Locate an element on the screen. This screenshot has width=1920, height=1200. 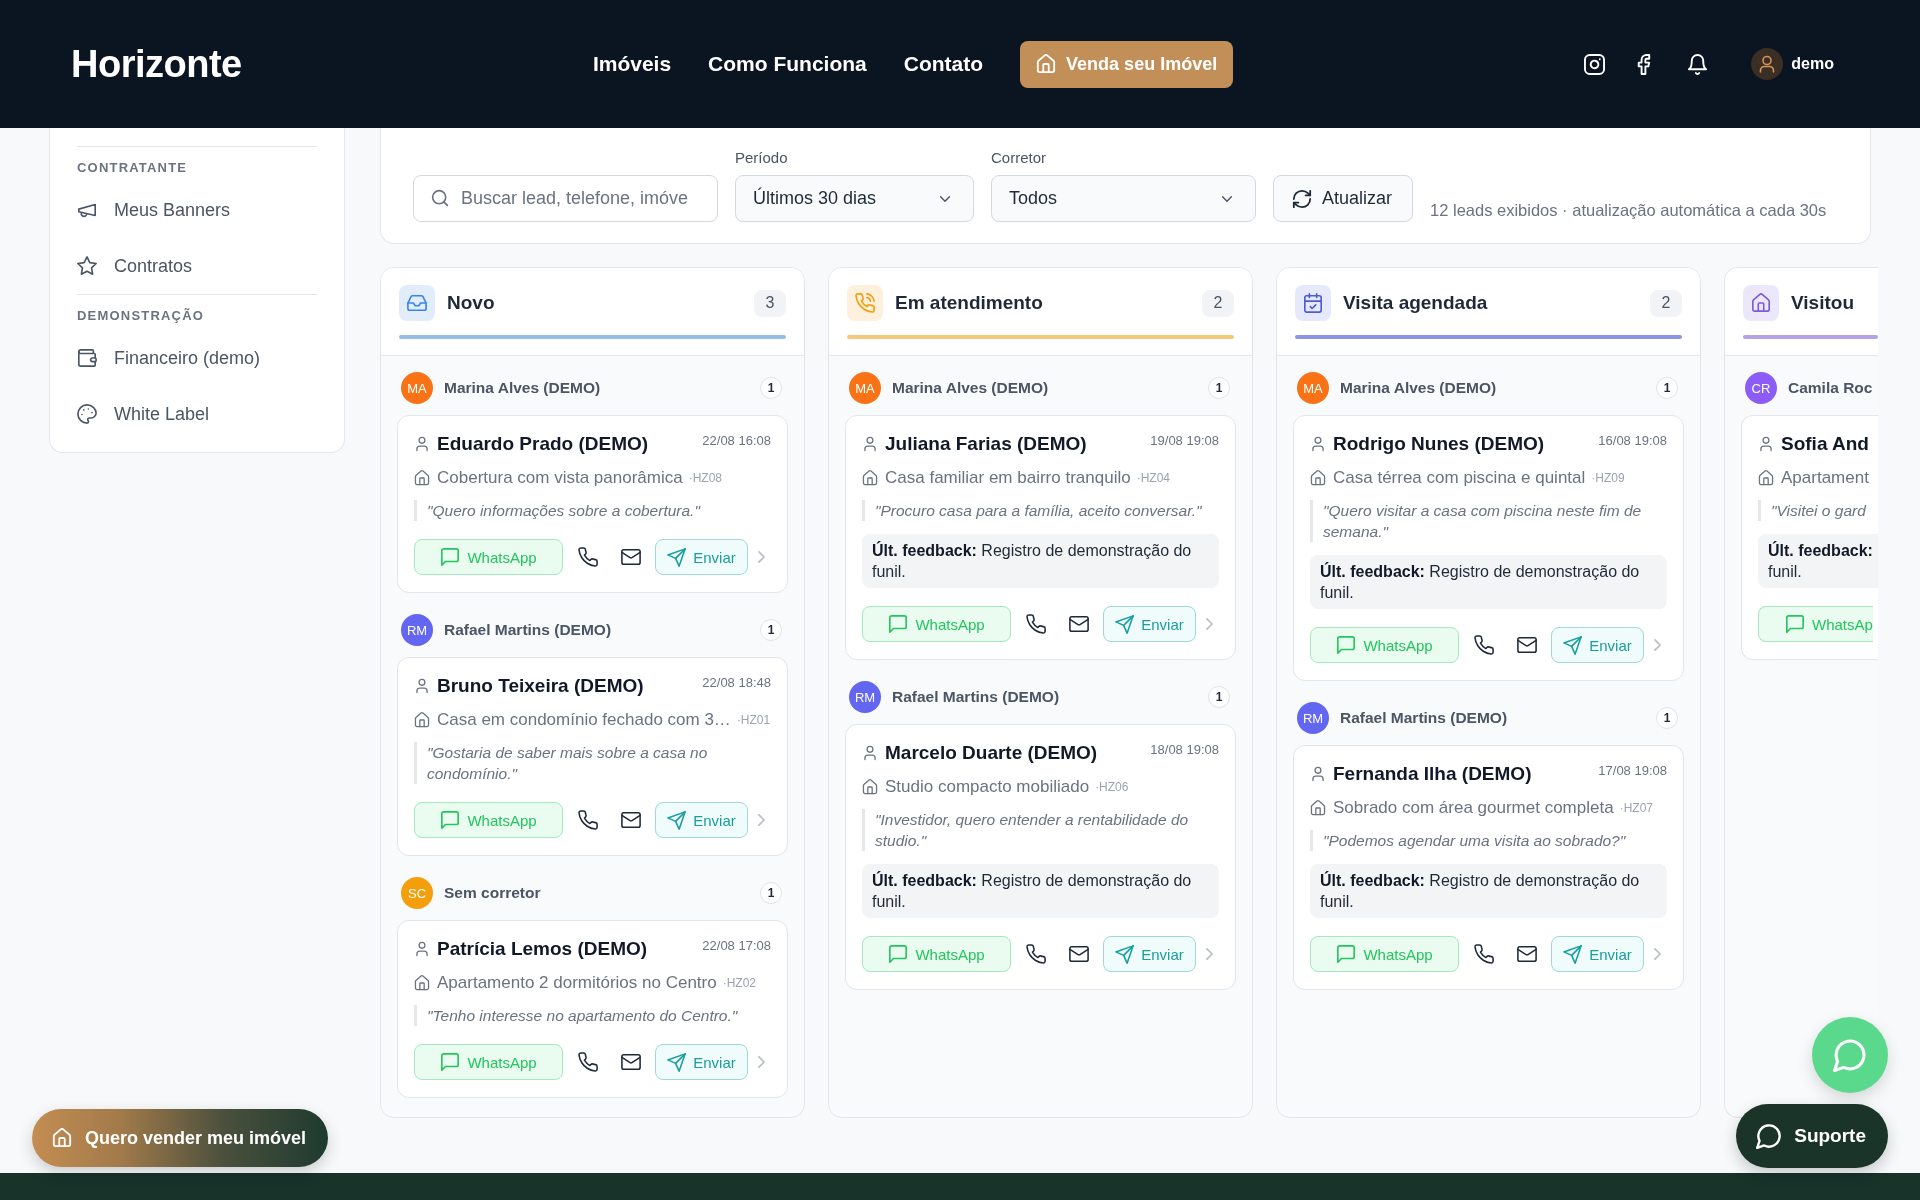
lead-card: Patrícia Lemos (DEMO) 22/08 17:08 Apartamento 2 dormitórios no Centro ·HZ02 "Tenho interesse no apartamento do Centro." WhatsApp Enviar is located at coordinates (592, 1009).